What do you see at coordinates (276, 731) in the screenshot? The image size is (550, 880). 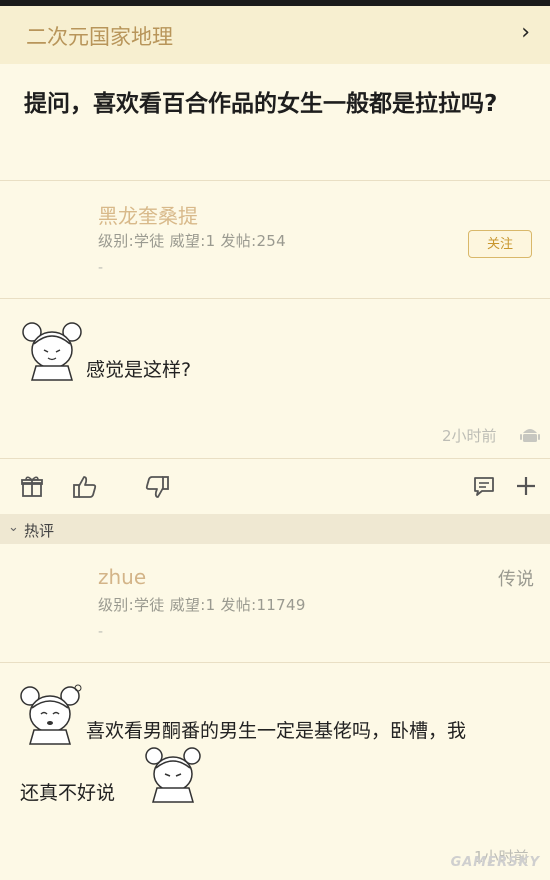 I see `reply-content-line-1: 喜欢看男酮番的男生一定是基佬吗，卧槽，我` at bounding box center [276, 731].